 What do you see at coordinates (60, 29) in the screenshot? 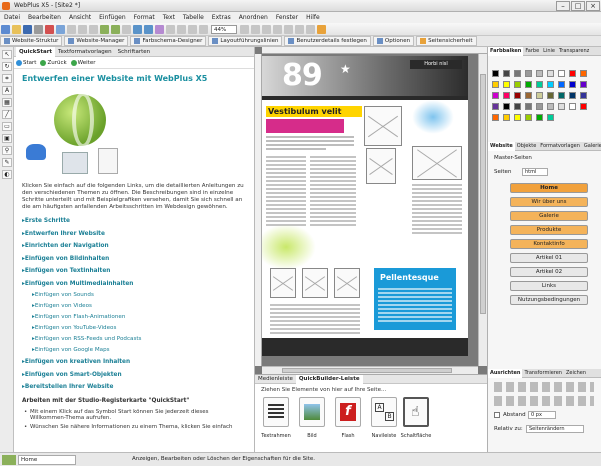
I see `publish-icon` at bounding box center [60, 29].